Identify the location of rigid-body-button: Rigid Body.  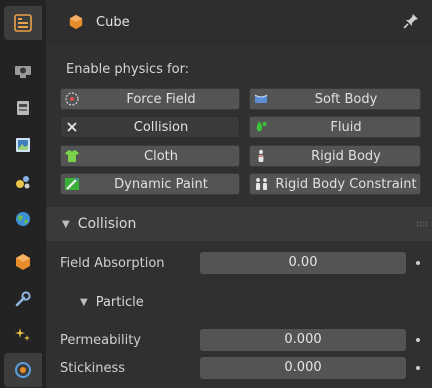
(335, 156).